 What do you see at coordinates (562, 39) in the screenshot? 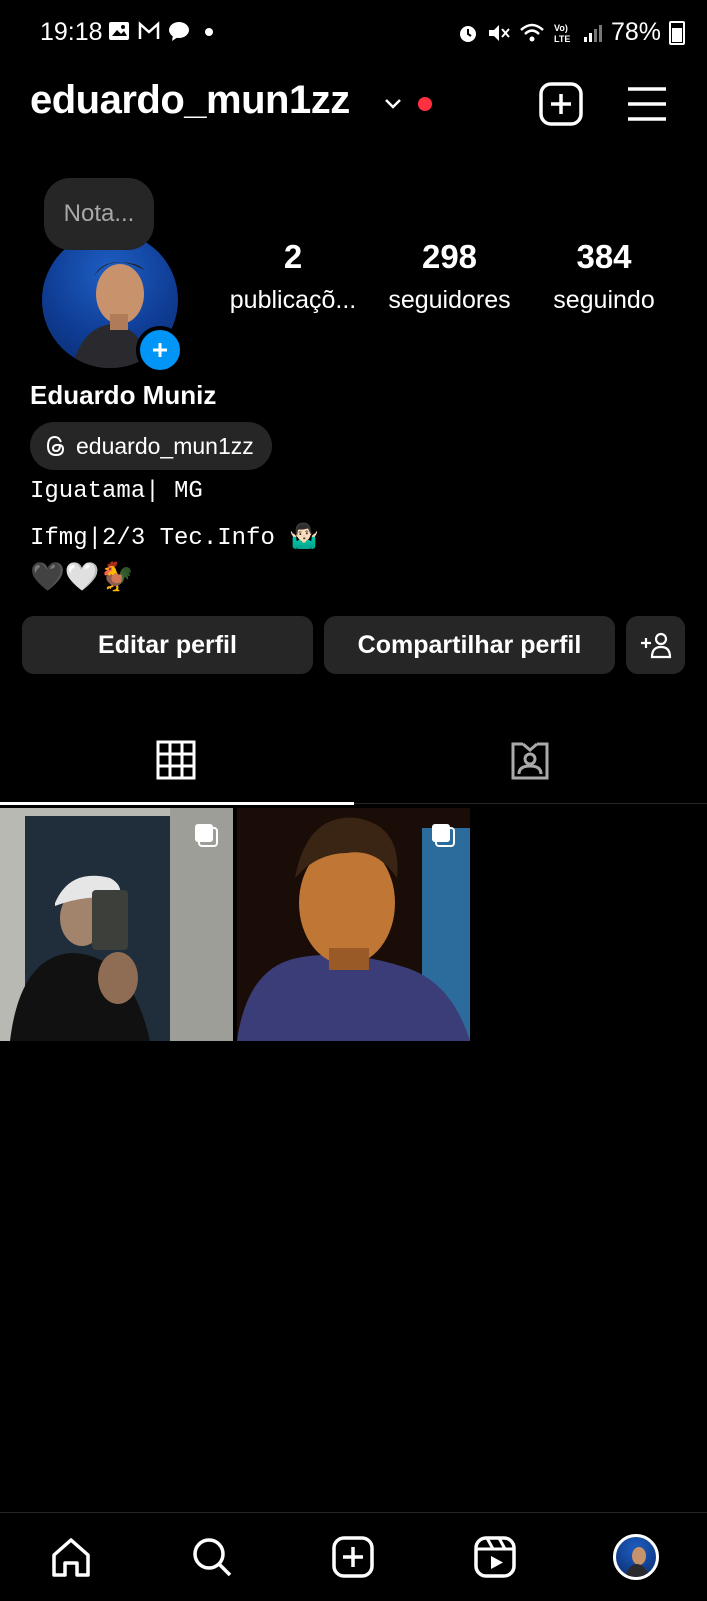
I see `svg-text: LTE` at bounding box center [562, 39].